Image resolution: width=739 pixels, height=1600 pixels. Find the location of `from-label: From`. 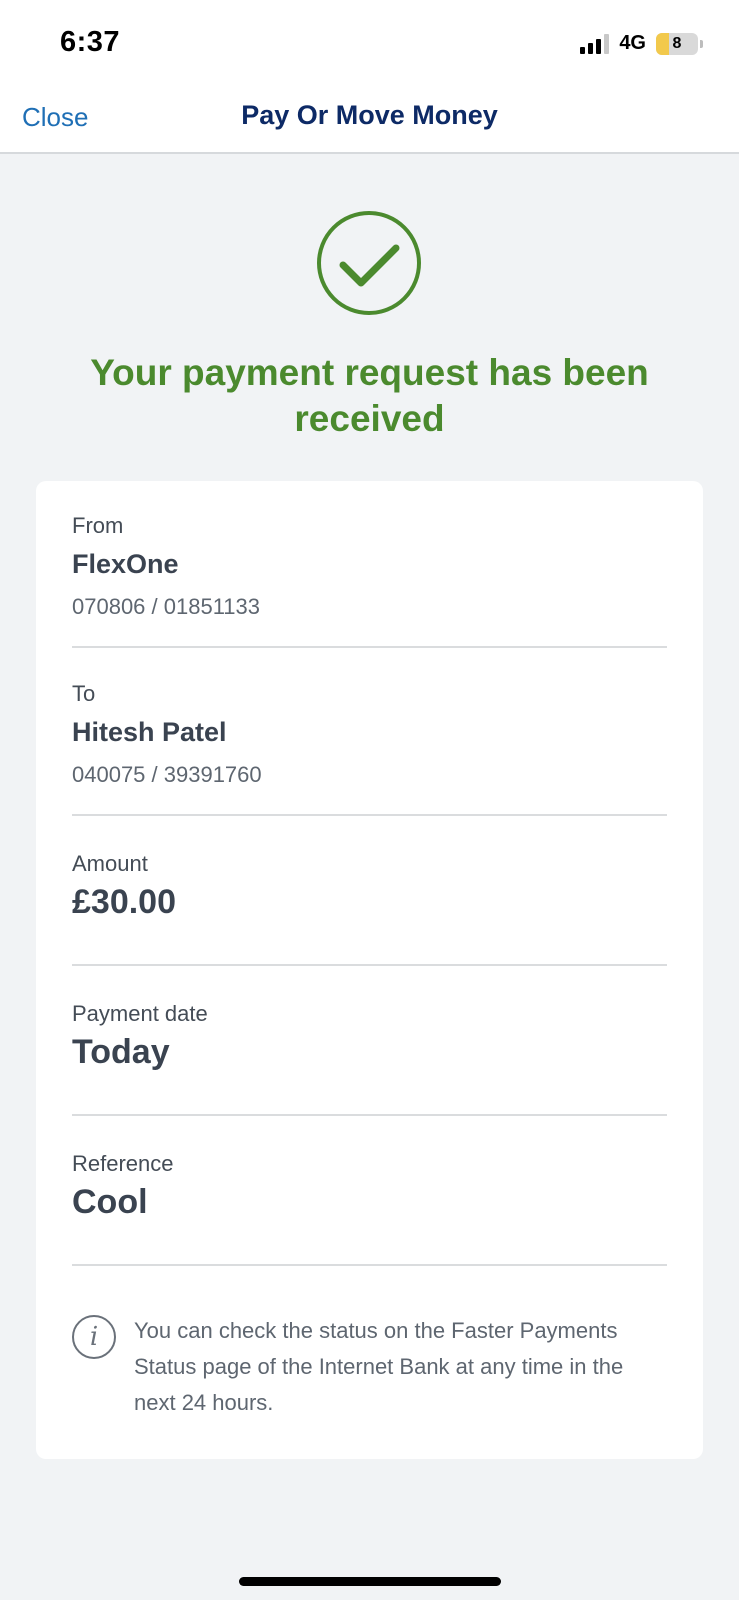

from-label: From is located at coordinates (98, 525).